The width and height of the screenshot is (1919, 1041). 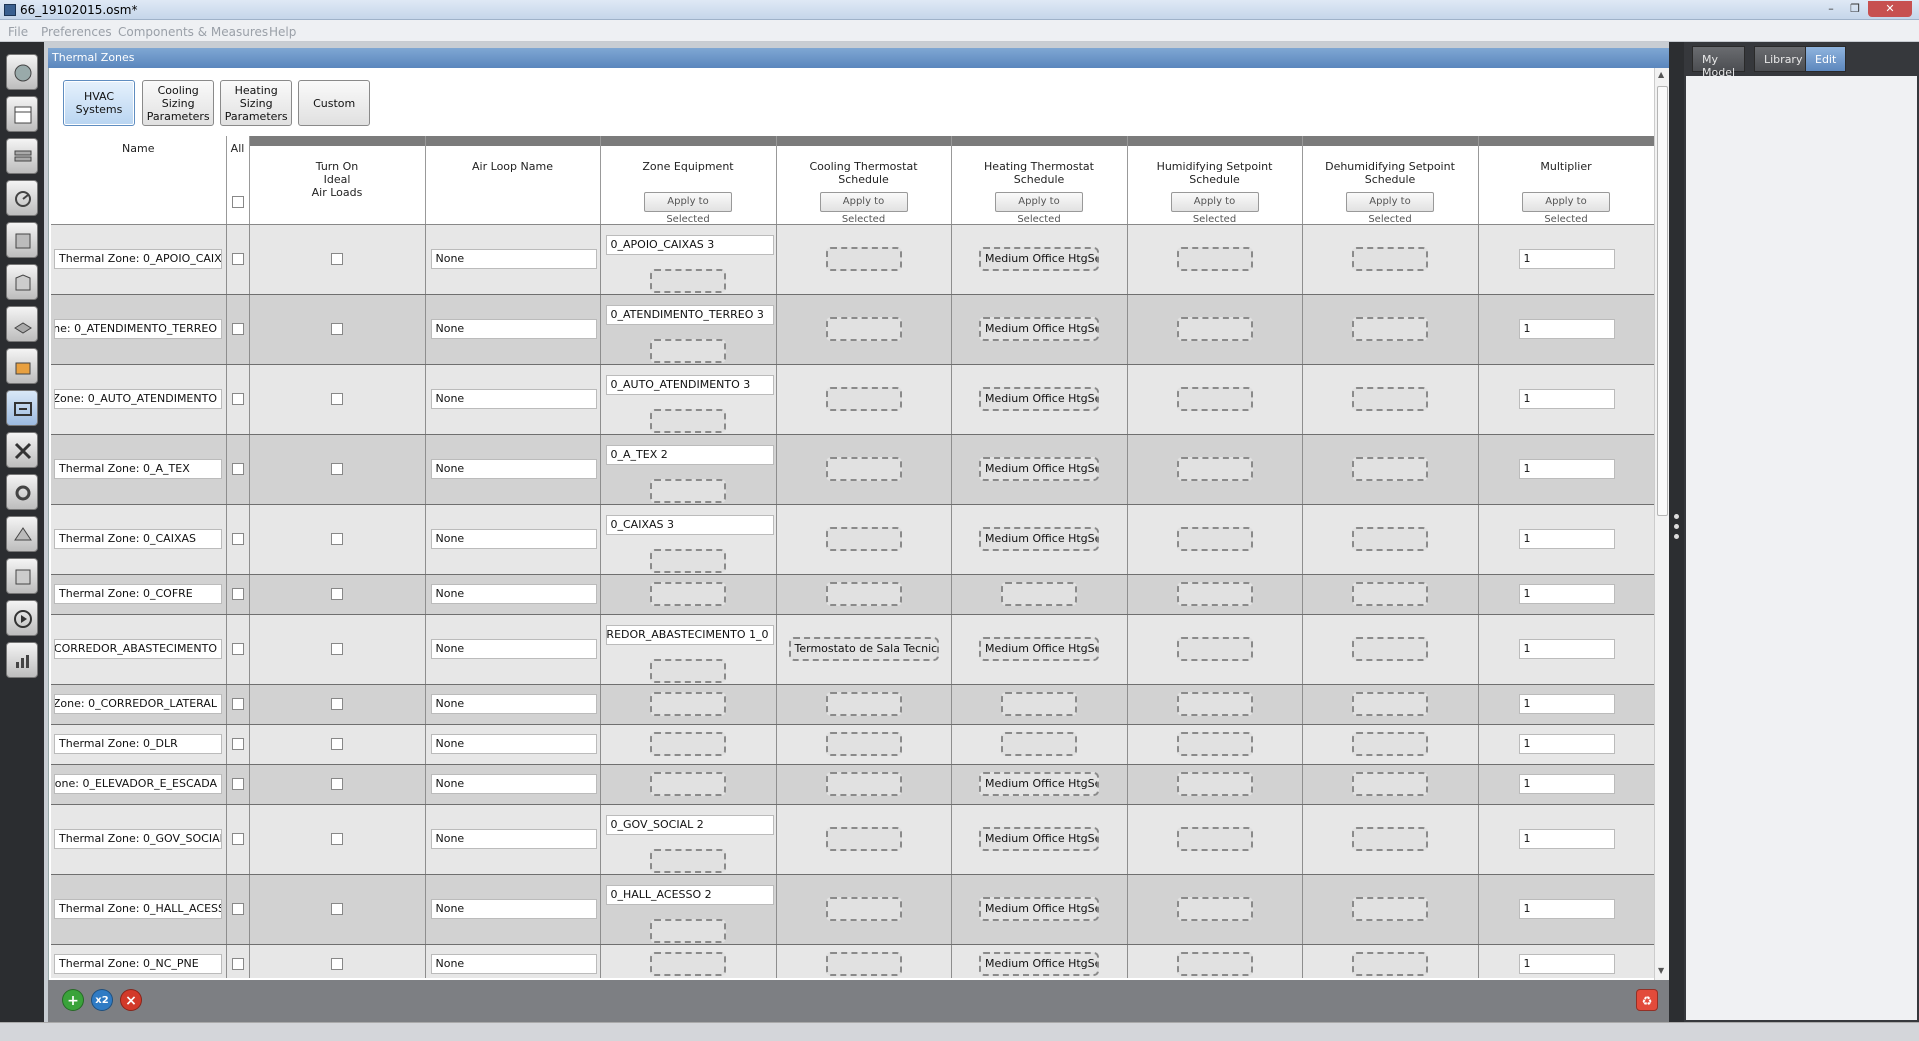 I want to click on pane-splitter, so click(x=1676, y=532).